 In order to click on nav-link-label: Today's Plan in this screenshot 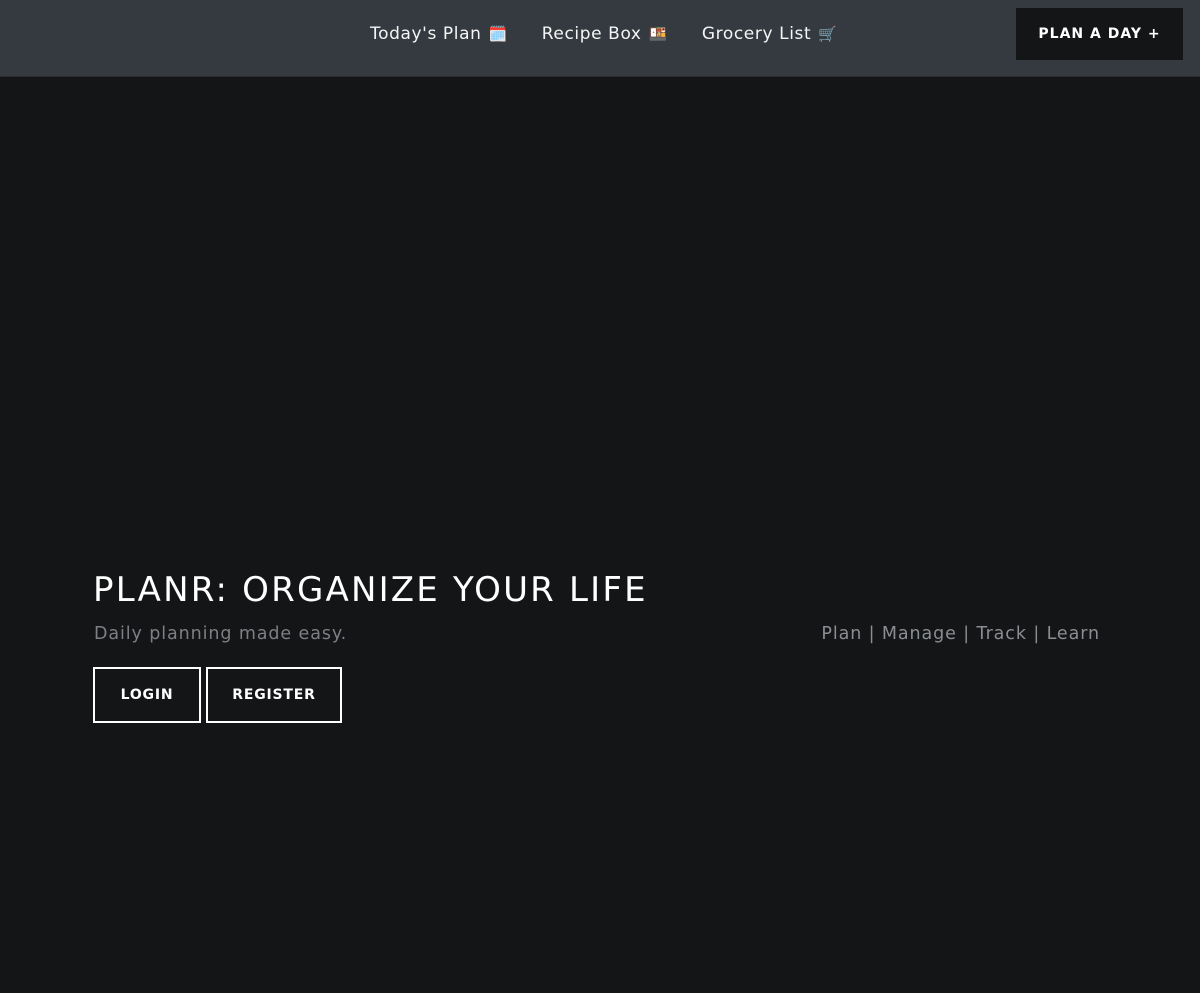, I will do `click(426, 34)`.